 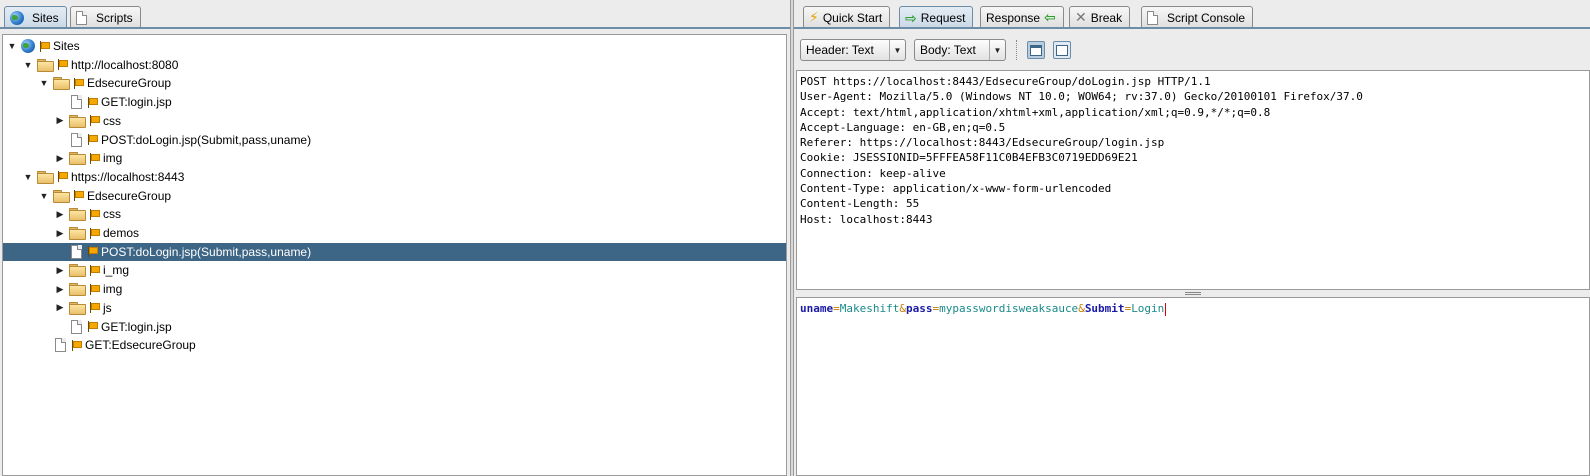 I want to click on param-value: Makeshift, so click(x=869, y=308).